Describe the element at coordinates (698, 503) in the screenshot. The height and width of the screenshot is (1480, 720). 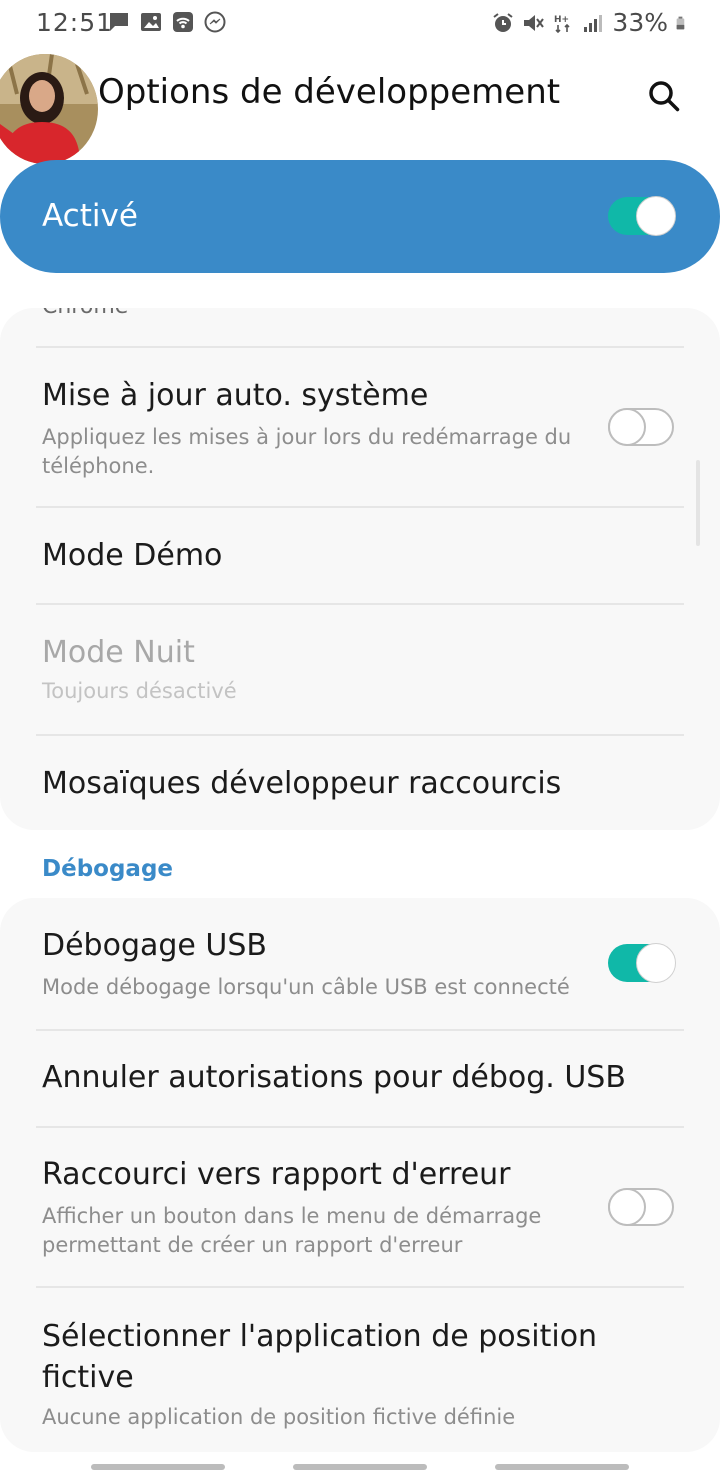
I see `scroll-indicator` at that location.